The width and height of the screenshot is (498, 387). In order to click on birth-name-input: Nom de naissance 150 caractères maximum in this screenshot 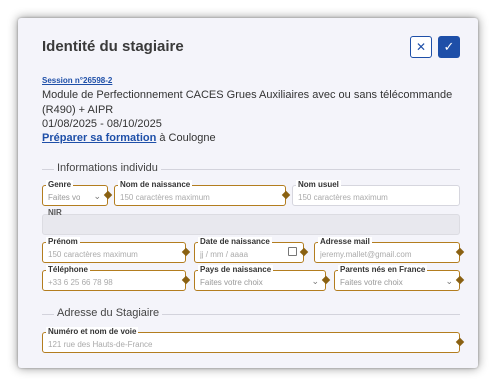, I will do `click(200, 193)`.